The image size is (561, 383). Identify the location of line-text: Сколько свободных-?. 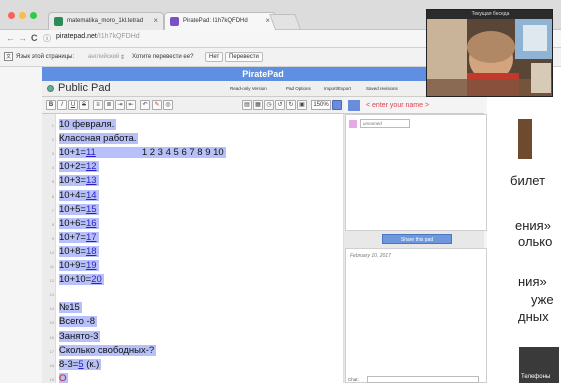
(108, 350).